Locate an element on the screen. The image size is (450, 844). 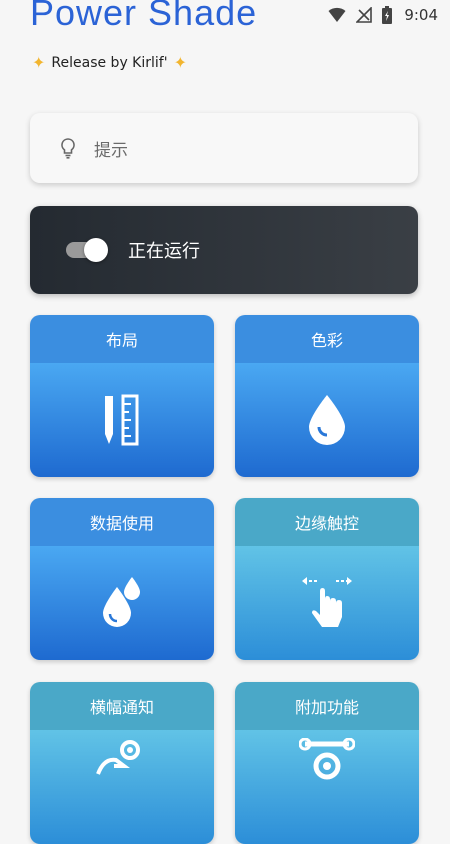
wifi-icon is located at coordinates (337, 14).